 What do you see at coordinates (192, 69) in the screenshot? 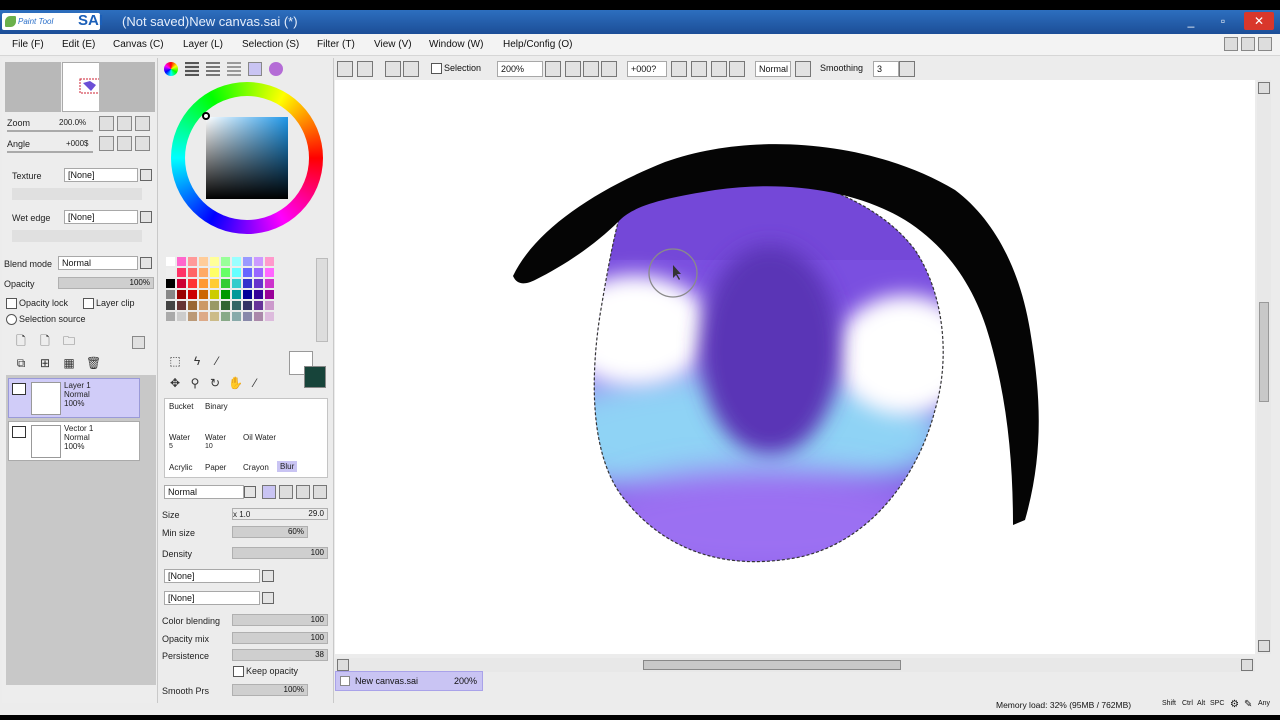
I see `rgb-slider-tab-icon` at bounding box center [192, 69].